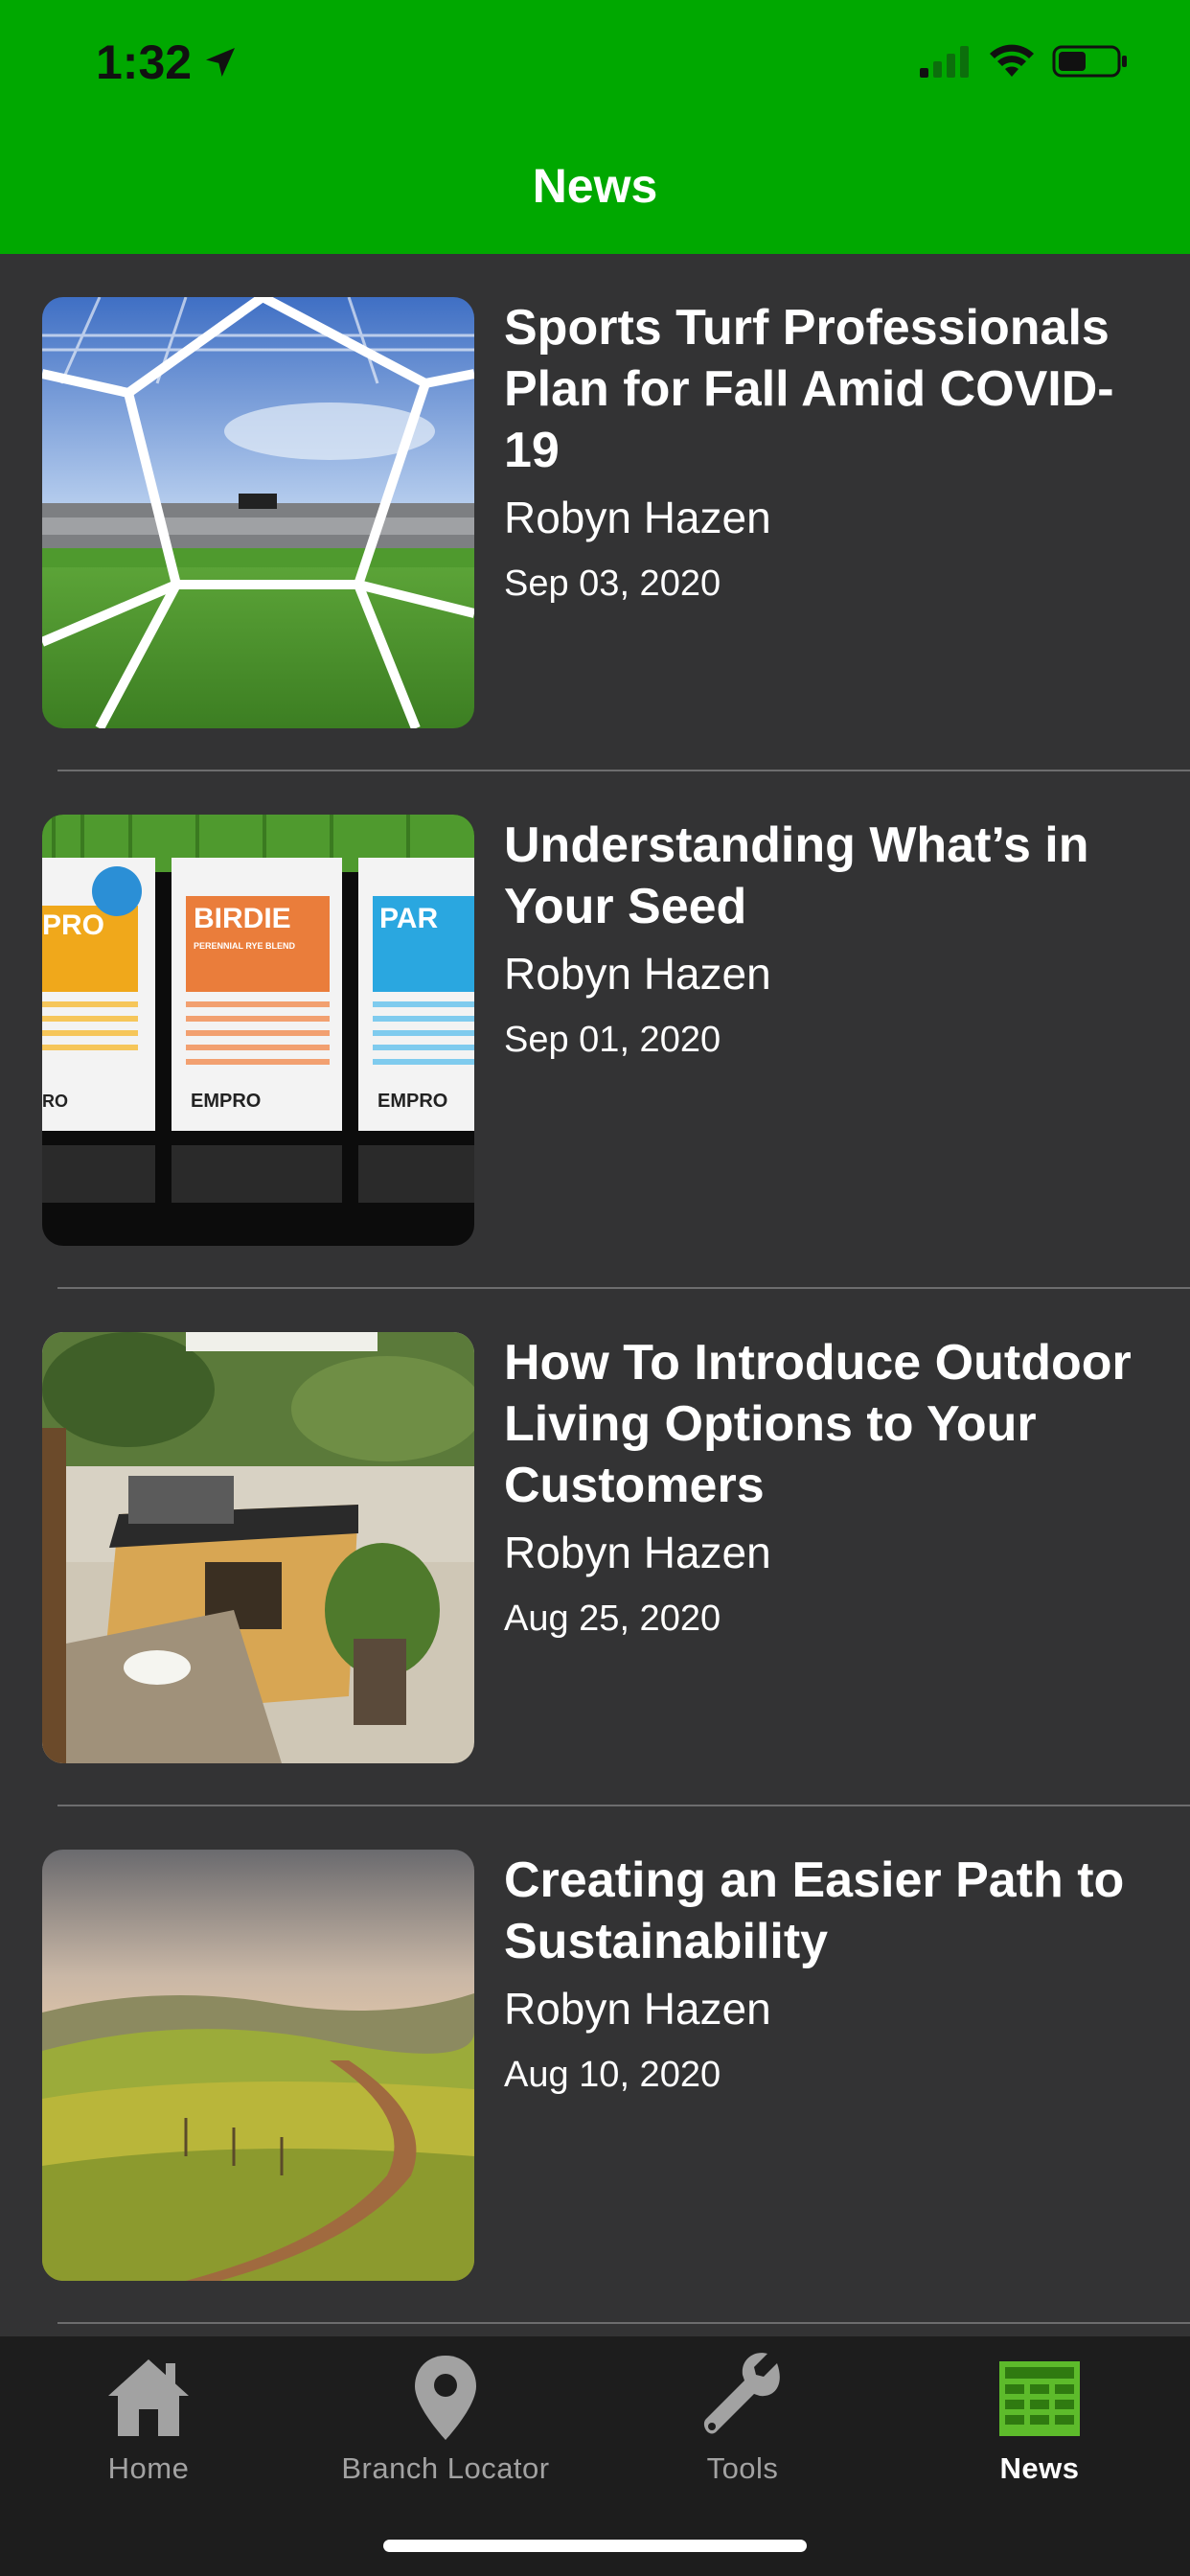 The width and height of the screenshot is (1190, 2576). Describe the element at coordinates (221, 63) in the screenshot. I see `location-arrow-icon` at that location.